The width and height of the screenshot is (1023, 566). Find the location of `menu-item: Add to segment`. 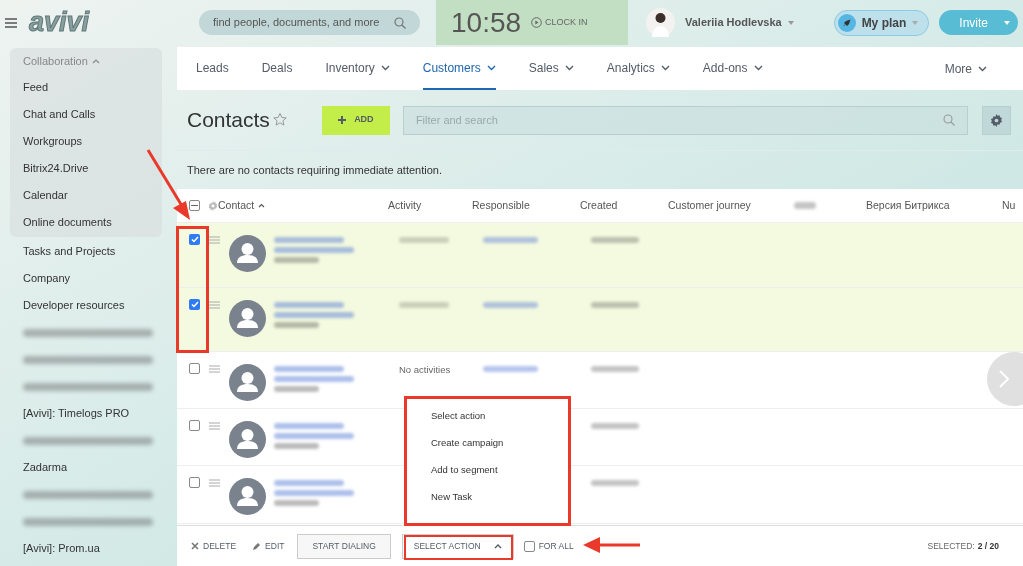

menu-item: Add to segment is located at coordinates (487, 469).